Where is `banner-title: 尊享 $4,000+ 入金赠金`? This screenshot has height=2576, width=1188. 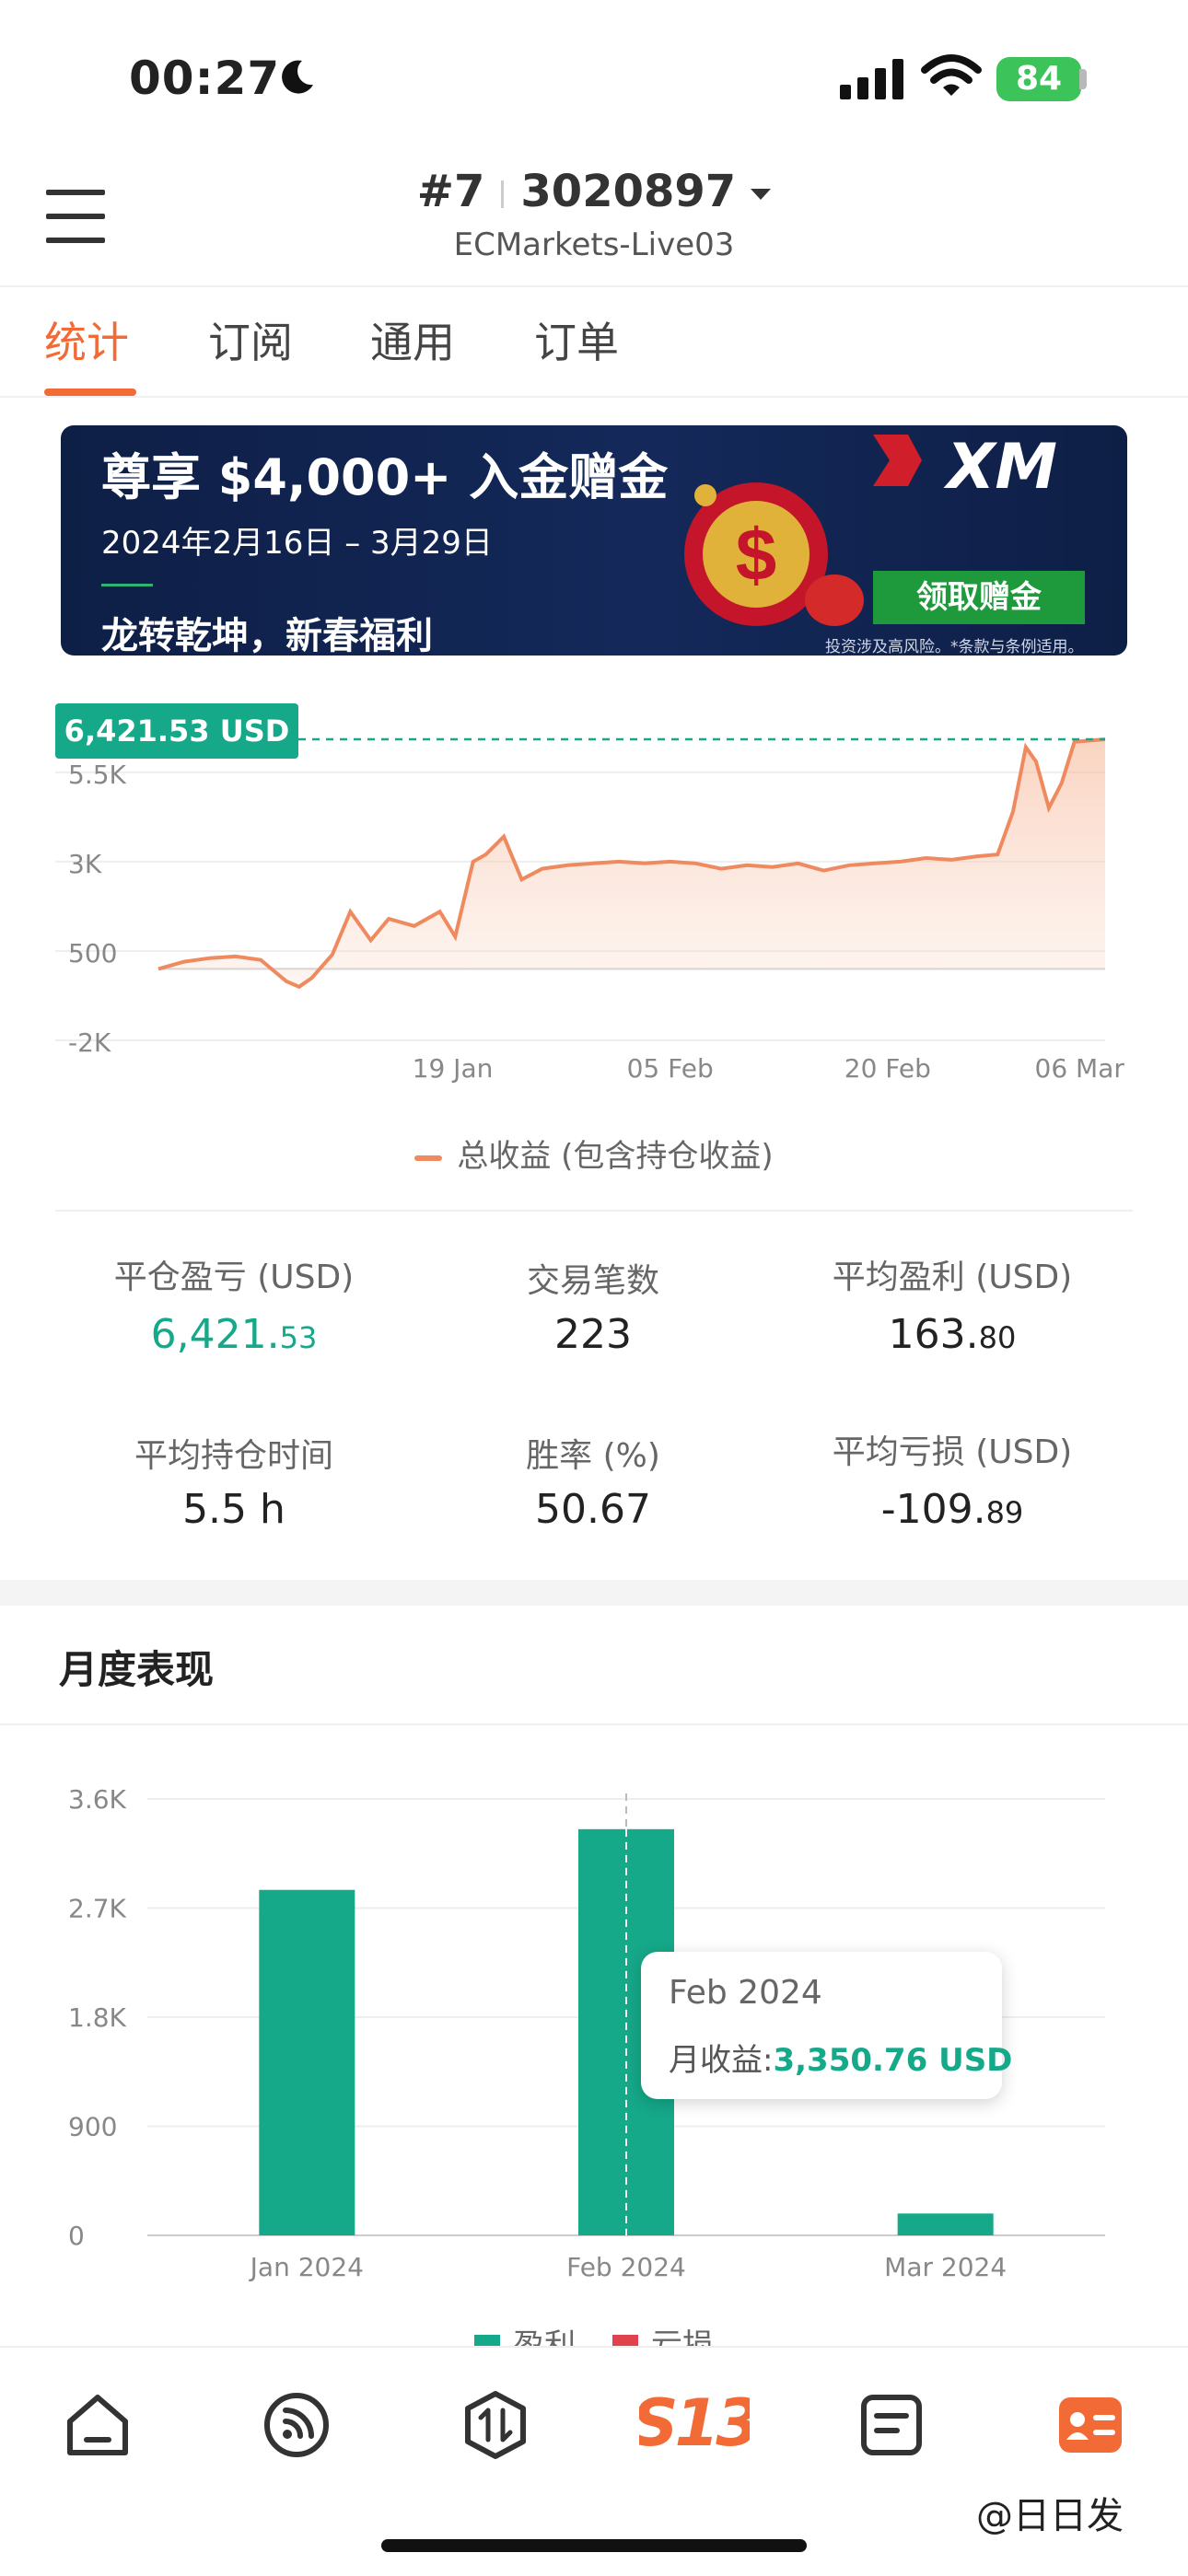 banner-title: 尊享 $4,000+ 入金赠金 is located at coordinates (385, 477).